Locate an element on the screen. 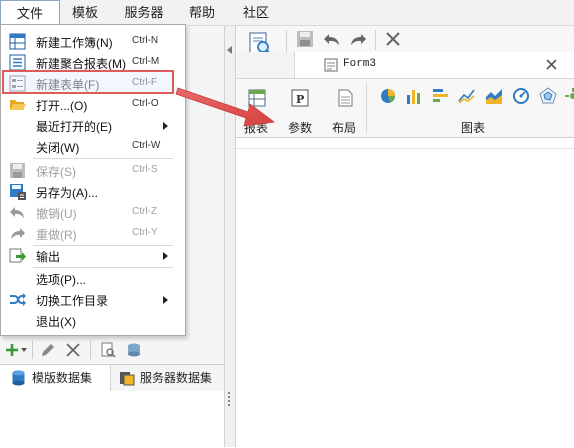 Image resolution: width=574 pixels, height=448 pixels. menu-label: 输出 is located at coordinates (48, 257).